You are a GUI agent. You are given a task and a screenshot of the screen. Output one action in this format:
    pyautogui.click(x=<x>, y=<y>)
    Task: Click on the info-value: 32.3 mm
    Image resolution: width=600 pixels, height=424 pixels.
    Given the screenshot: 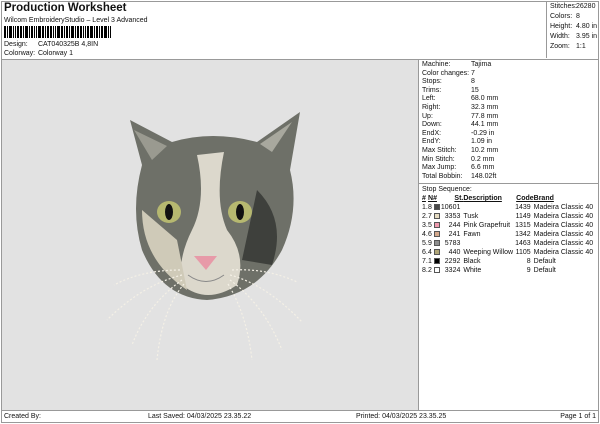 What is the action you would take?
    pyautogui.click(x=485, y=107)
    